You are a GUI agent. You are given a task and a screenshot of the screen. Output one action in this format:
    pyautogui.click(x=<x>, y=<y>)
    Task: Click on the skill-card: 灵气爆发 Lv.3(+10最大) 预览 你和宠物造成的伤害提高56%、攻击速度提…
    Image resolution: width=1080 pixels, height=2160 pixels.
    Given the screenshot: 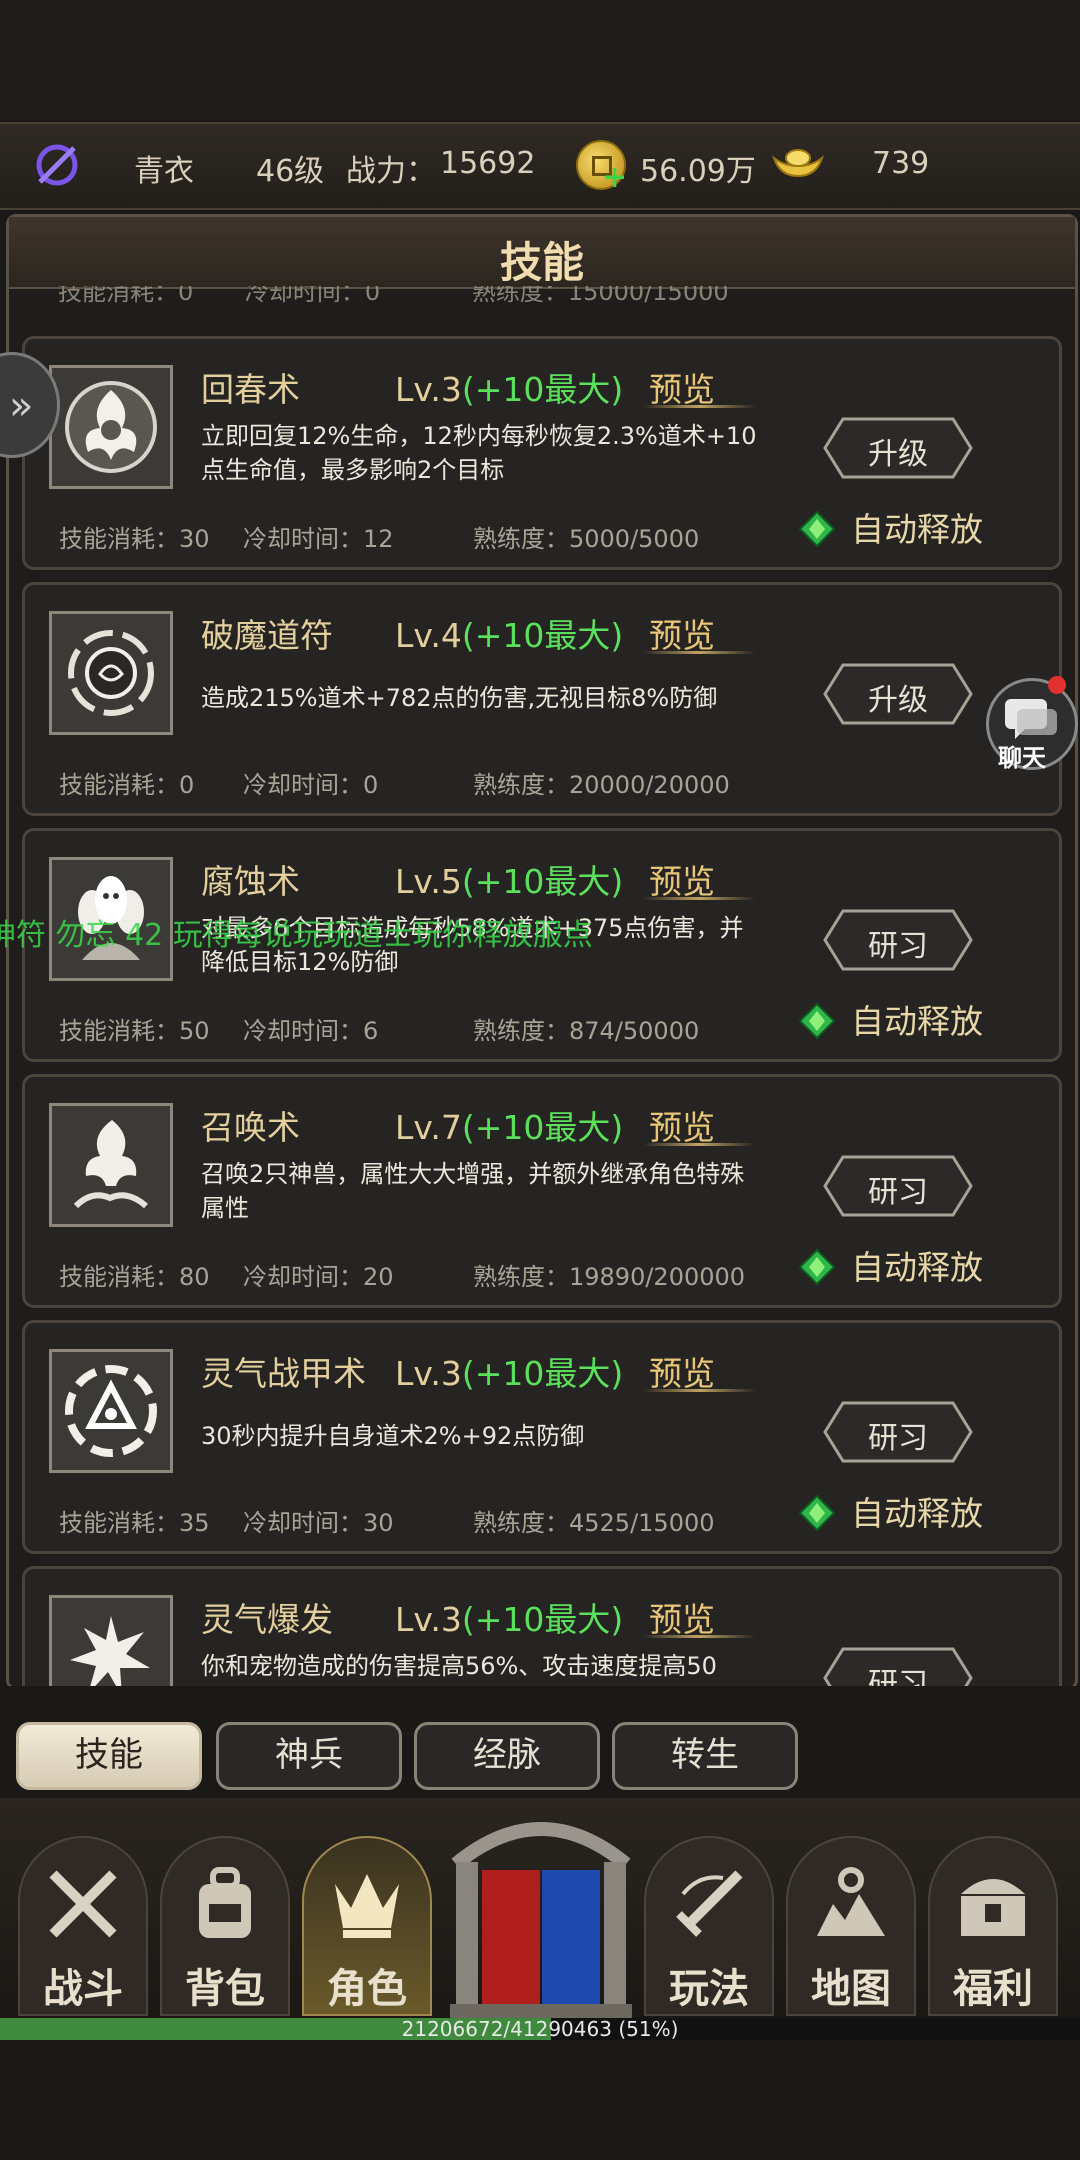 What is the action you would take?
    pyautogui.click(x=542, y=1626)
    